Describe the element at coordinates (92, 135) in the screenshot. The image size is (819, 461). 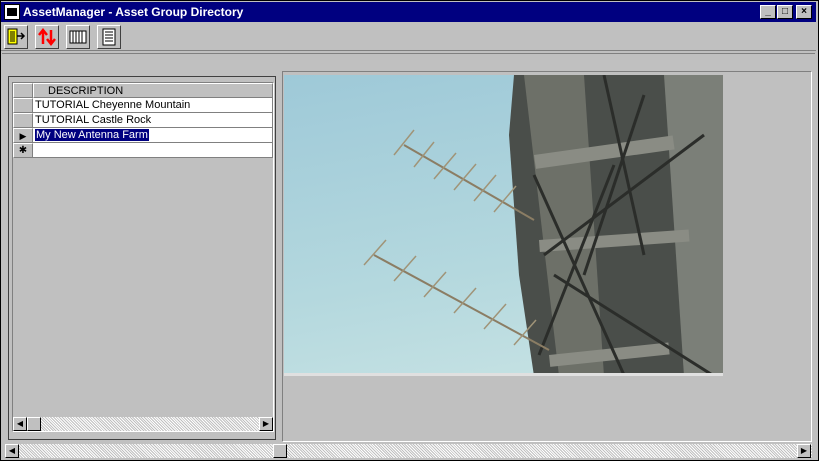
I see `description-cell: My New Antenna Farm` at that location.